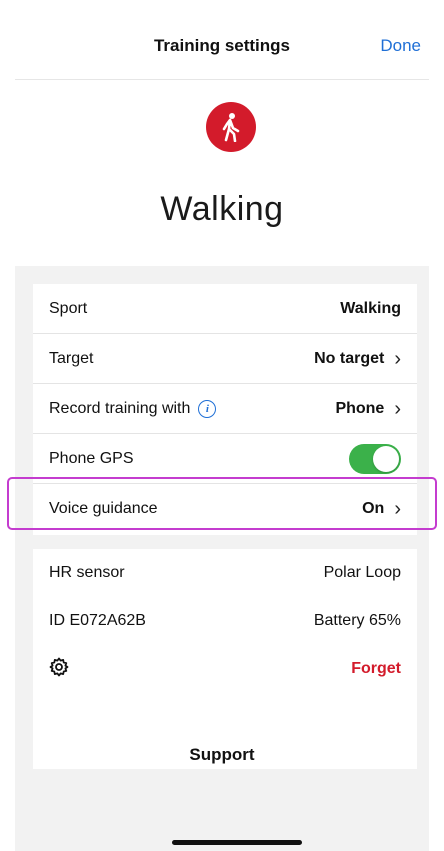 This screenshot has width=444, height=851. What do you see at coordinates (59, 669) in the screenshot?
I see `gear-icon` at bounding box center [59, 669].